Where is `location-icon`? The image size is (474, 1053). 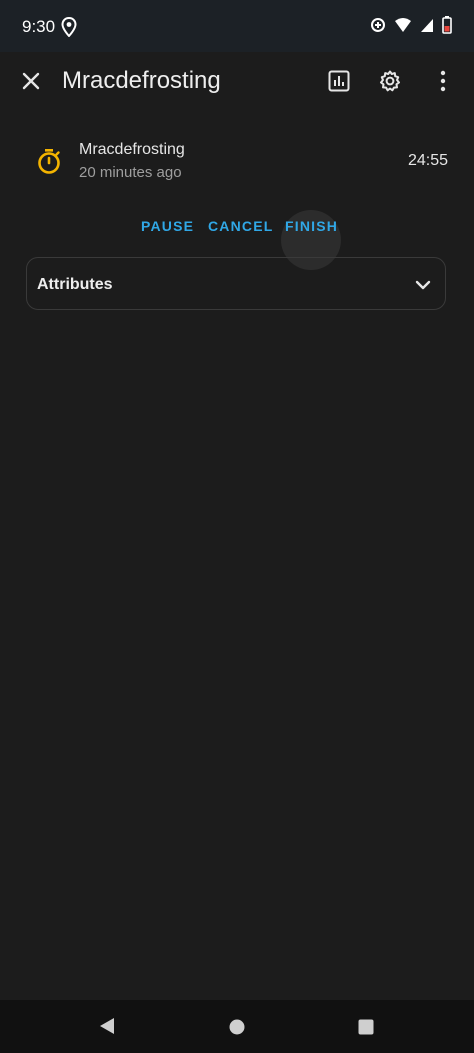 location-icon is located at coordinates (69, 29).